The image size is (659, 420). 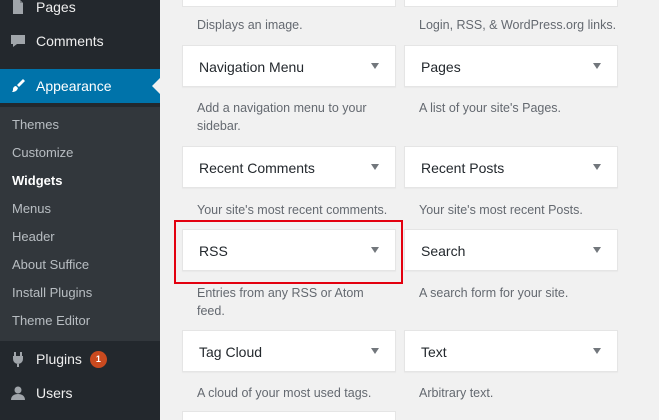 I want to click on widget-desc: Arbitrary text., so click(x=456, y=393).